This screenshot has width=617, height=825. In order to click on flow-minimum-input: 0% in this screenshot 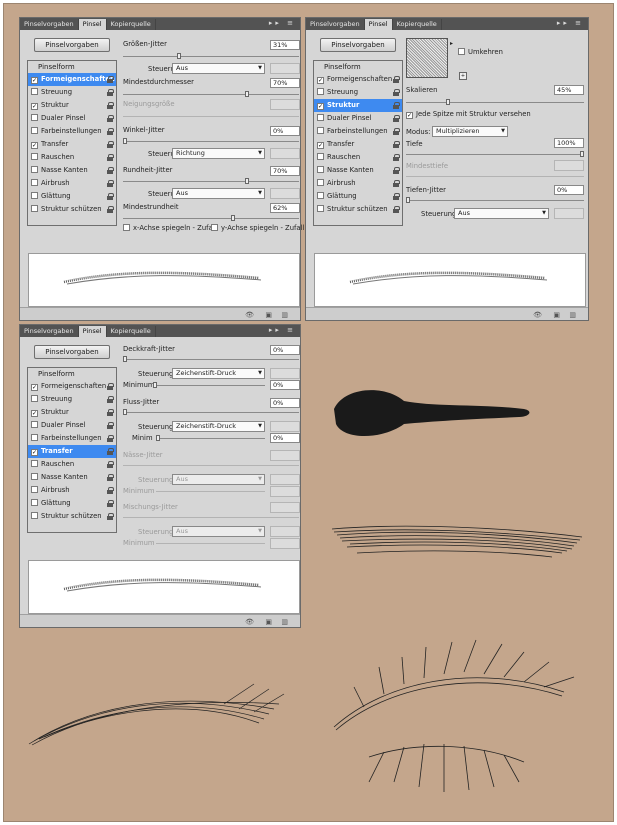, I will do `click(285, 438)`.